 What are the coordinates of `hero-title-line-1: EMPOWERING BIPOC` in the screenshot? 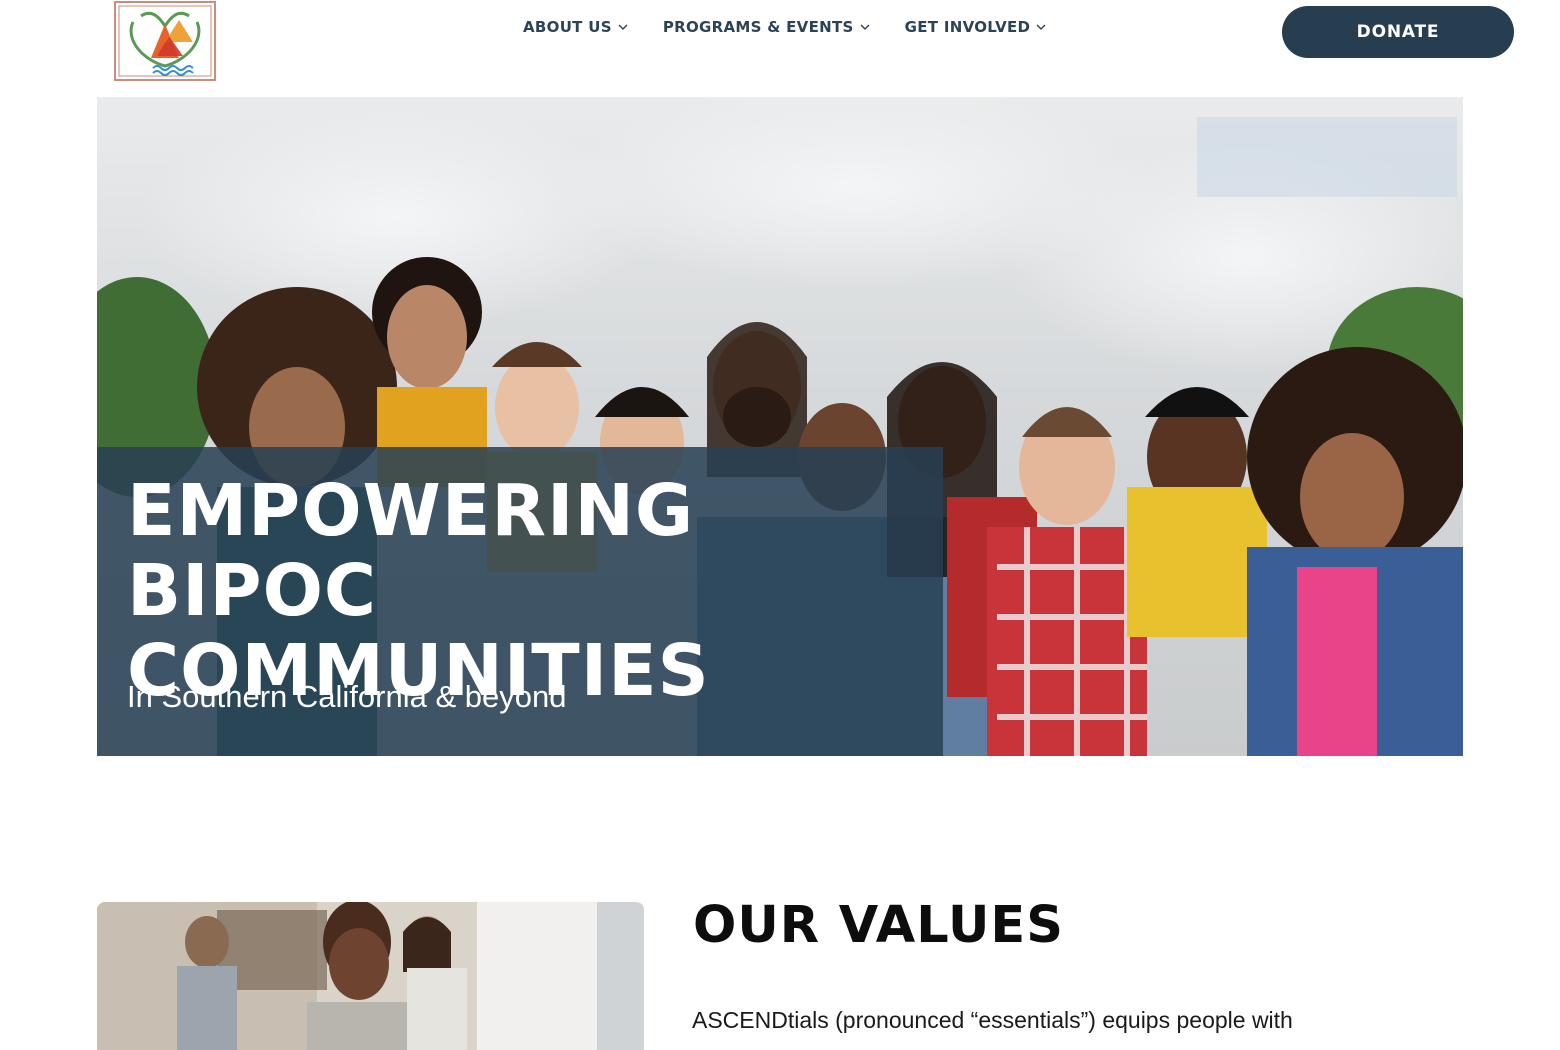 It's located at (411, 550).